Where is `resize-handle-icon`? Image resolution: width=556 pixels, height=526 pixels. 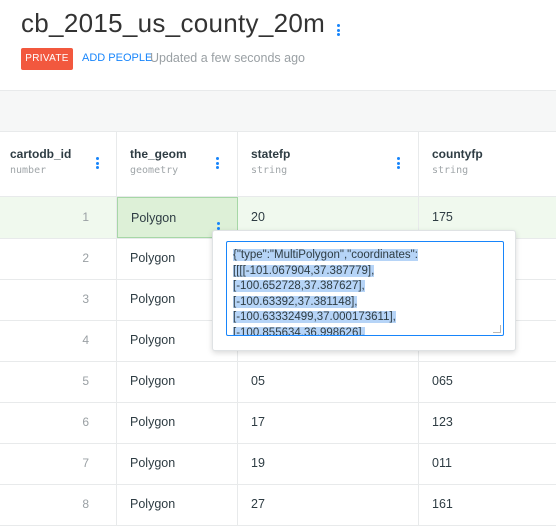 resize-handle-icon is located at coordinates (497, 329).